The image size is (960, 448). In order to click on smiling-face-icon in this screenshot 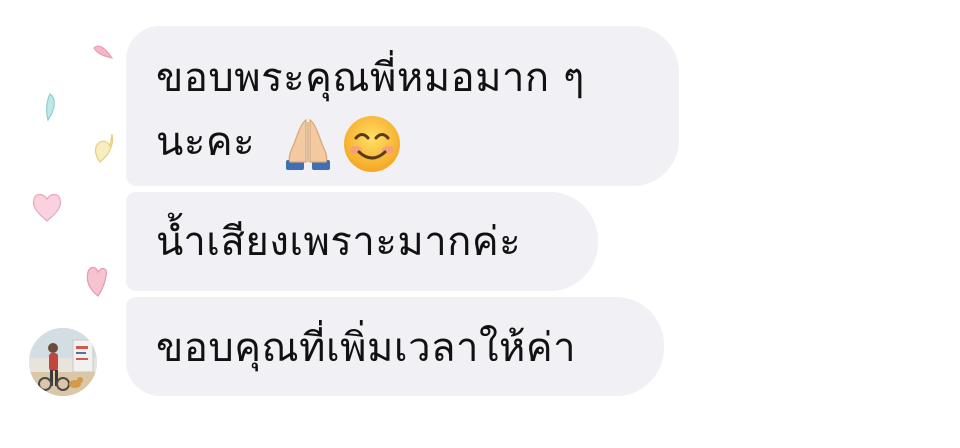, I will do `click(372, 144)`.